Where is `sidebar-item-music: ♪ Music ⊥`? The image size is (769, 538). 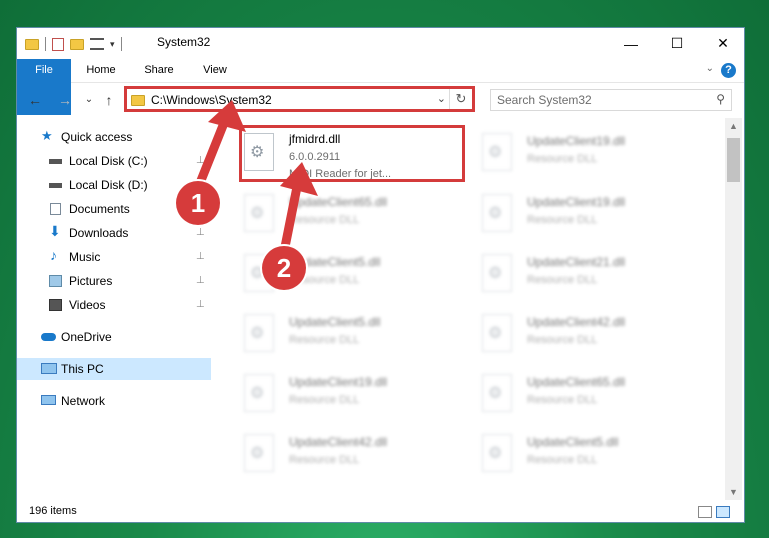
sidebar-item-music: ♪ Music ⊥ is located at coordinates (114, 257).